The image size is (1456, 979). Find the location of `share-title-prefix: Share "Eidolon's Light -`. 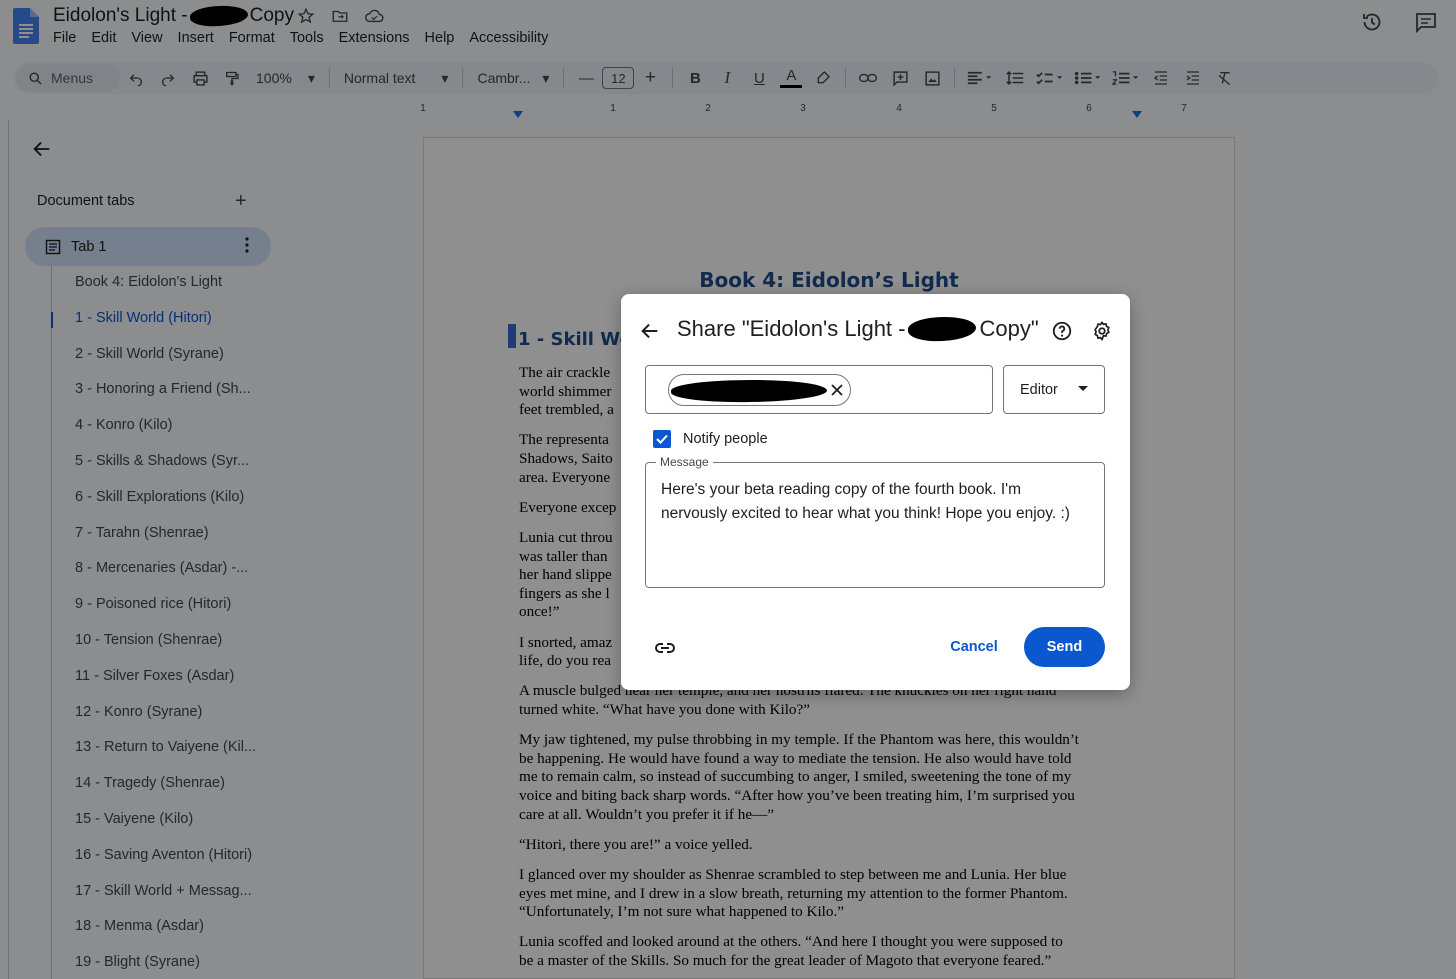

share-title-prefix: Share "Eidolon's Light - is located at coordinates (791, 328).